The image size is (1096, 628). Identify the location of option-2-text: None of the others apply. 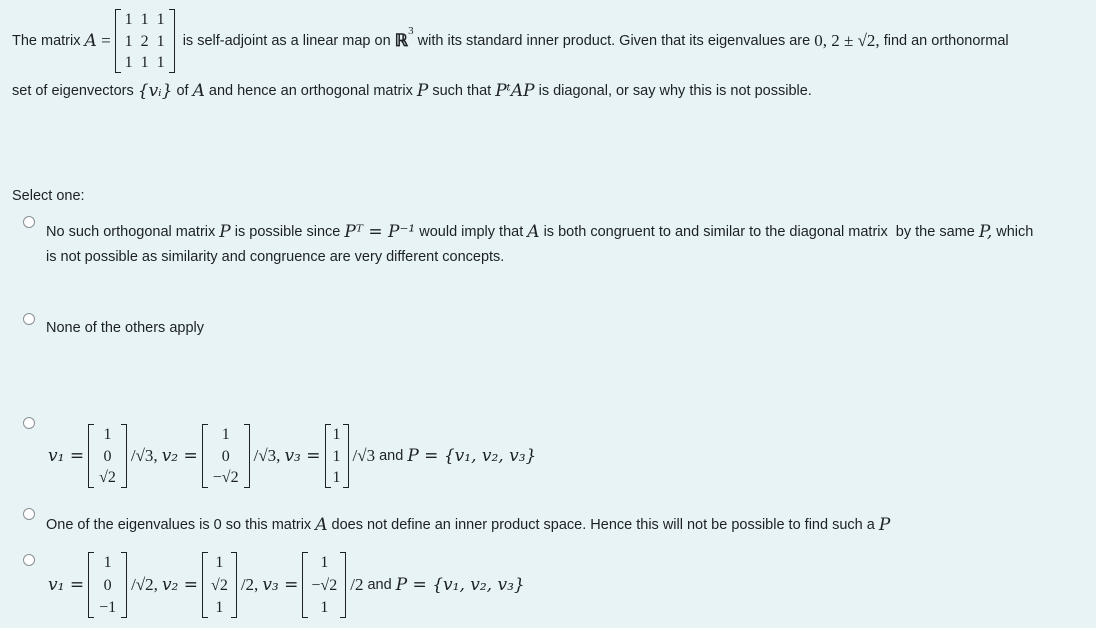
(125, 328).